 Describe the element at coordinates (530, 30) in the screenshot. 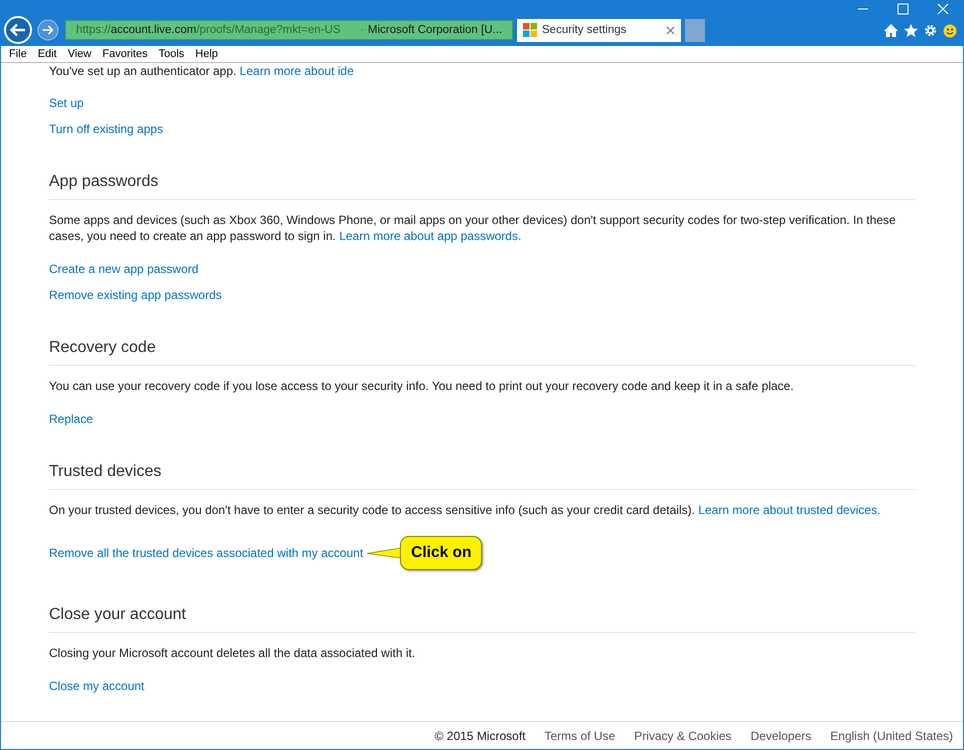

I see `windows-logo-icon` at that location.